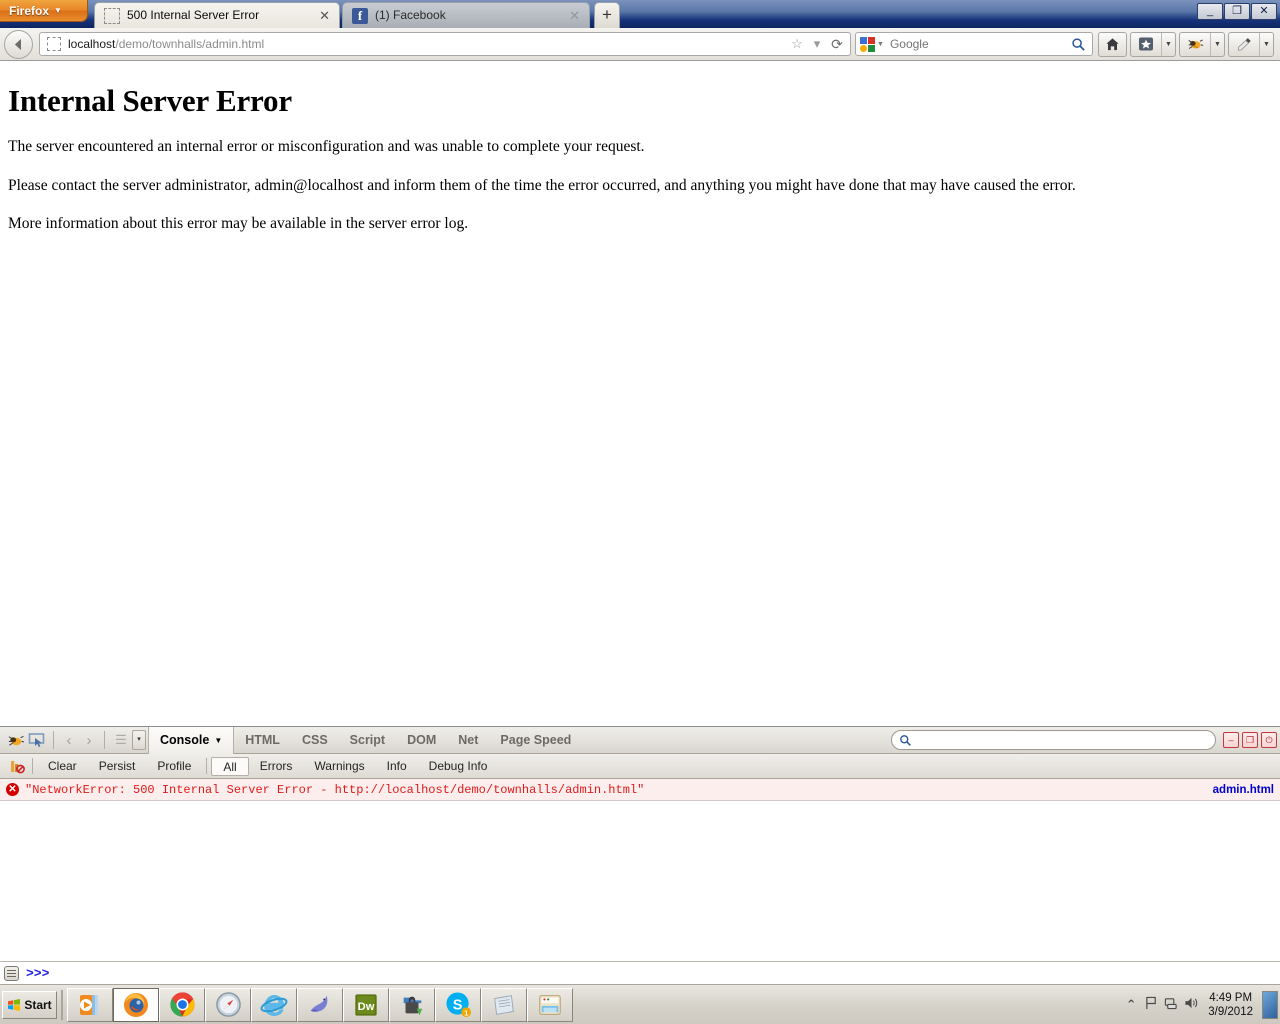 The width and height of the screenshot is (1280, 1024). I want to click on colorpicker-button: ▼, so click(1251, 44).